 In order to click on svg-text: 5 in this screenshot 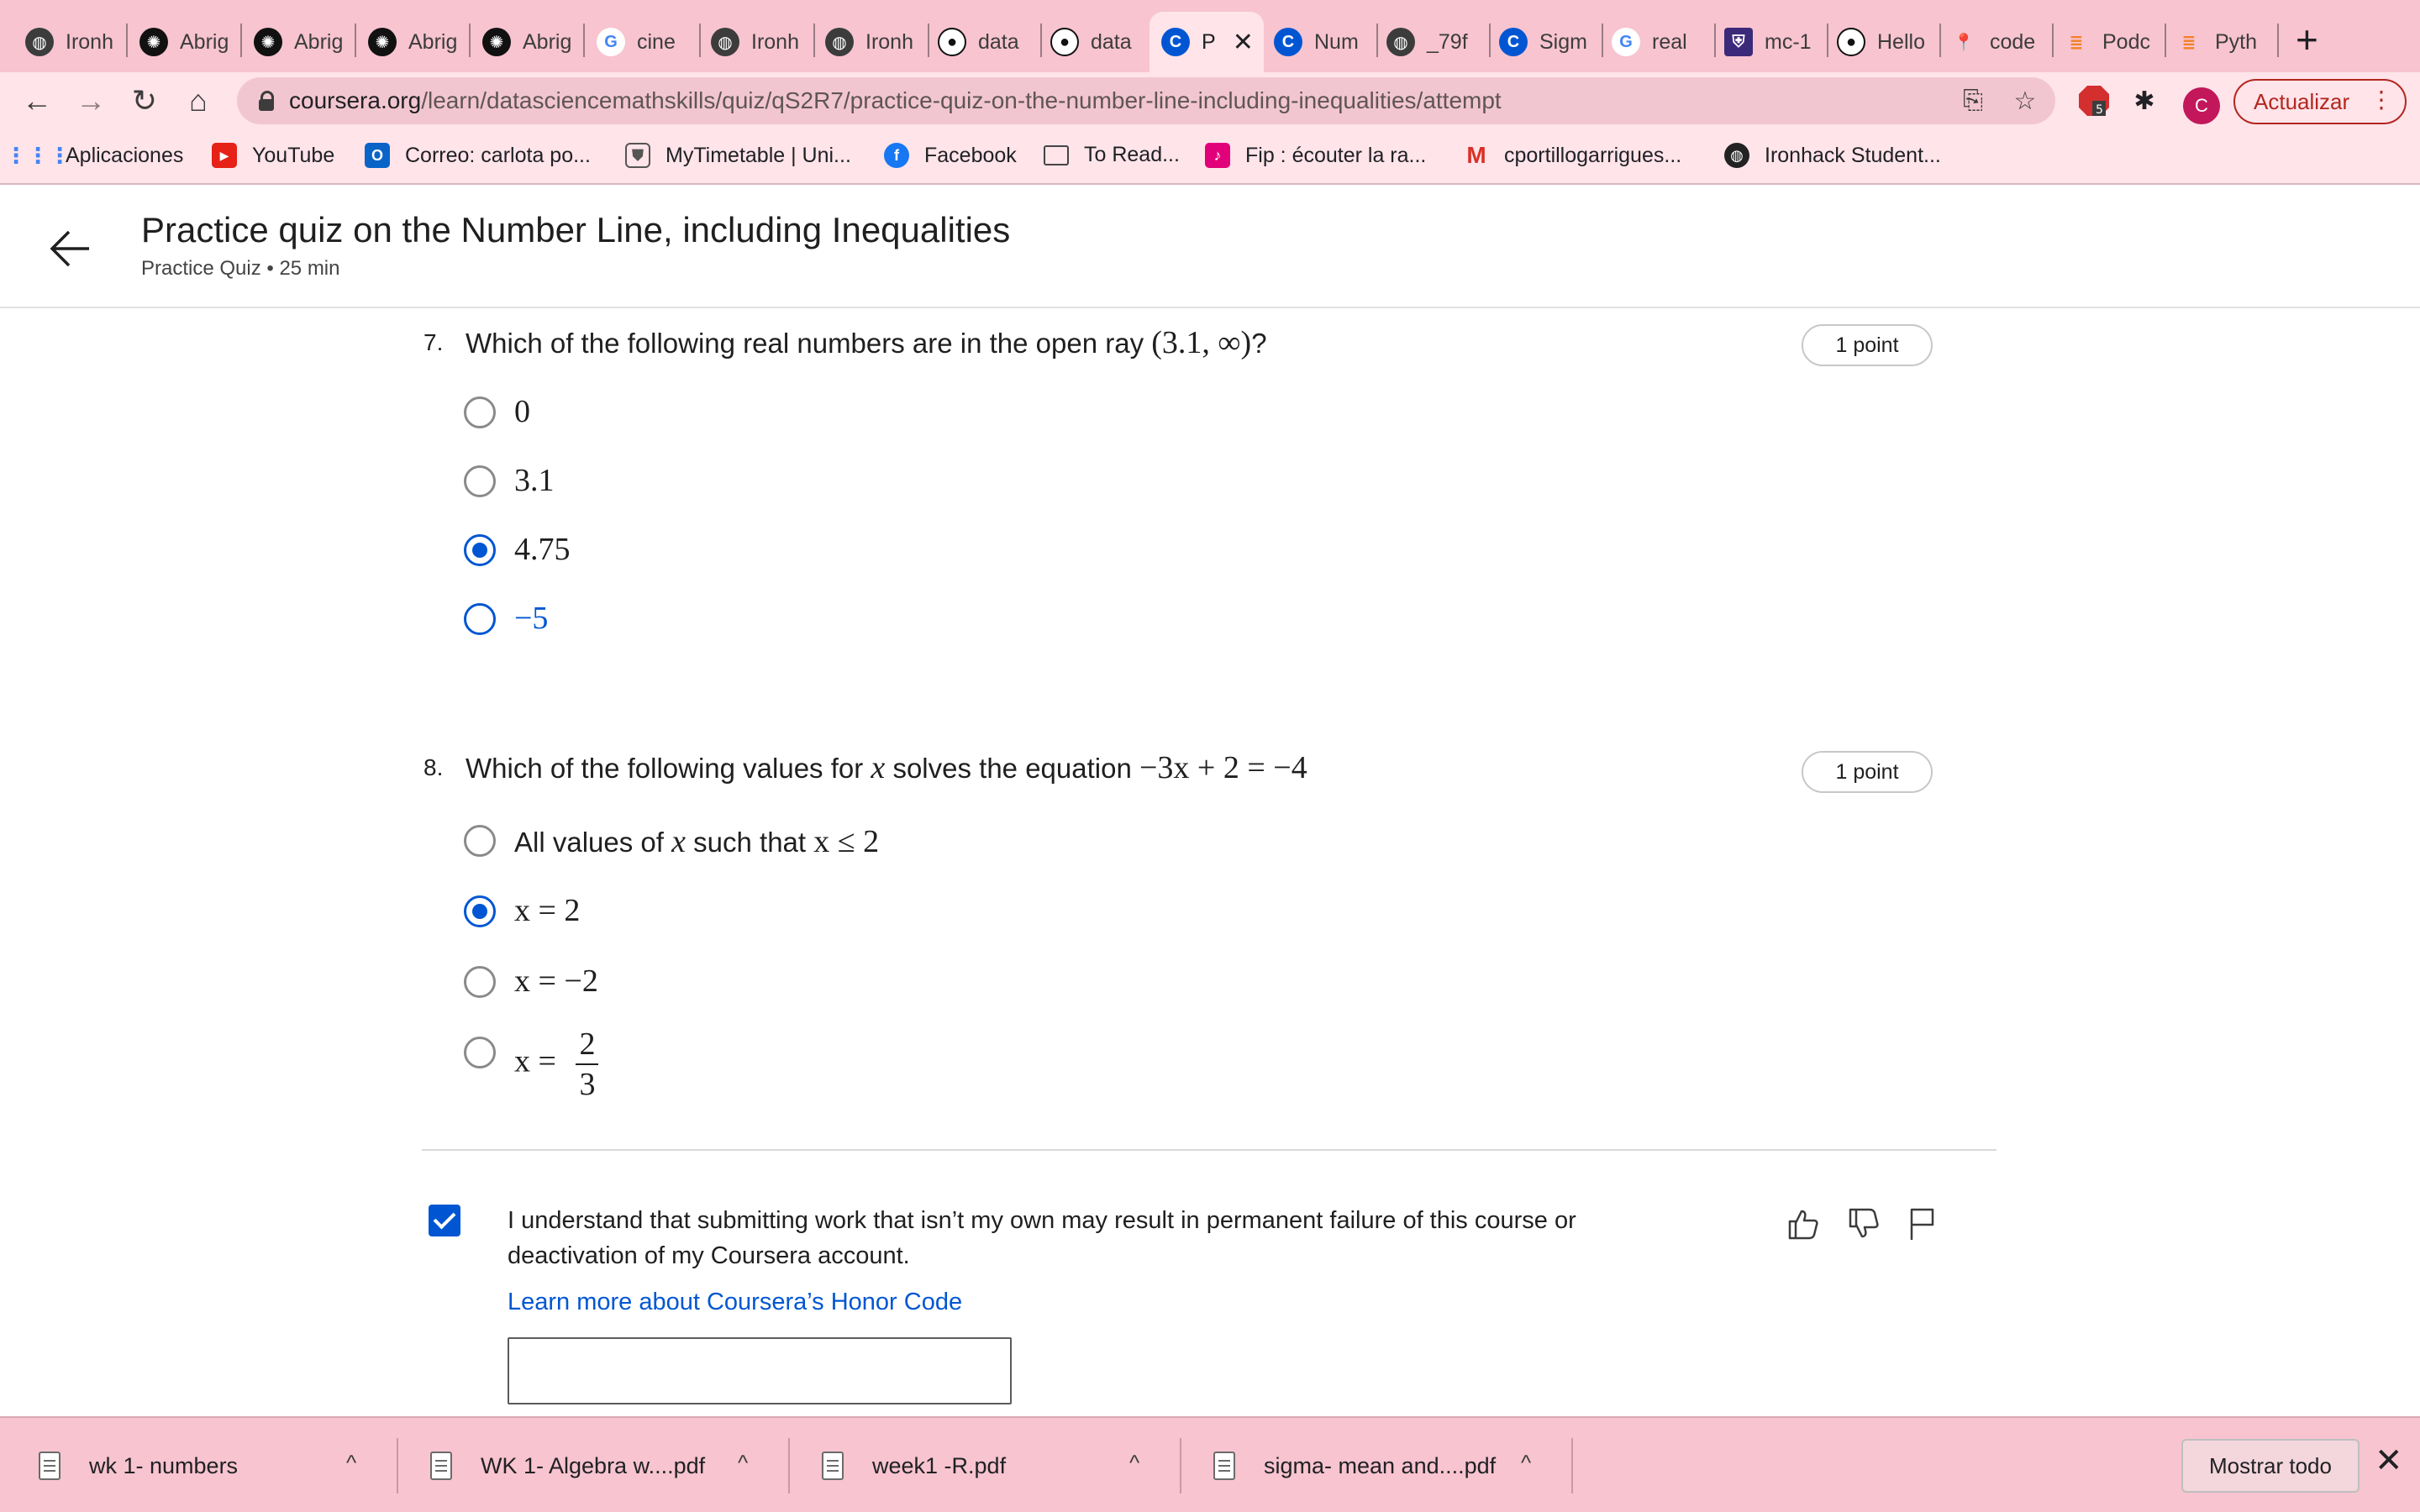, I will do `click(2099, 110)`.